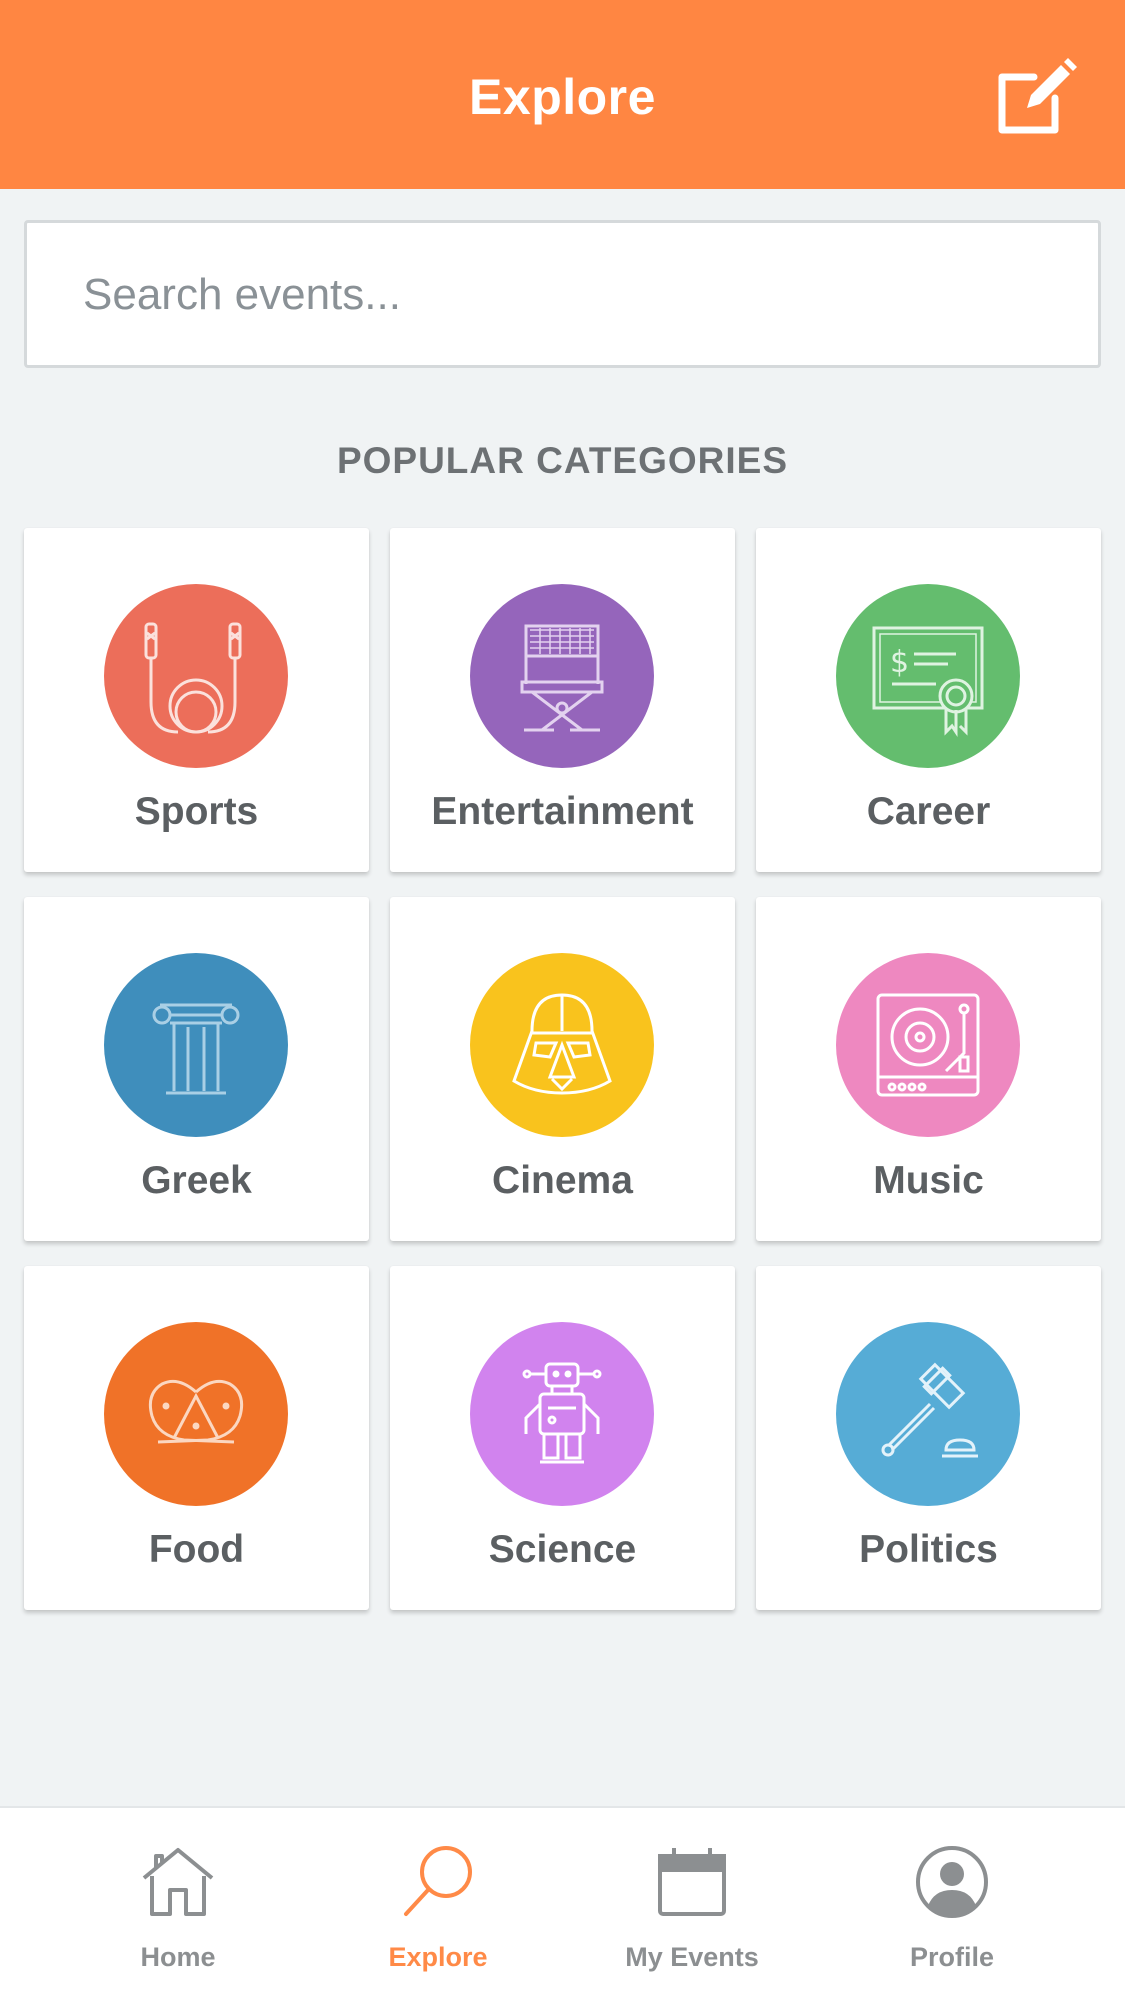  I want to click on greek-column-icon, so click(196, 1049).